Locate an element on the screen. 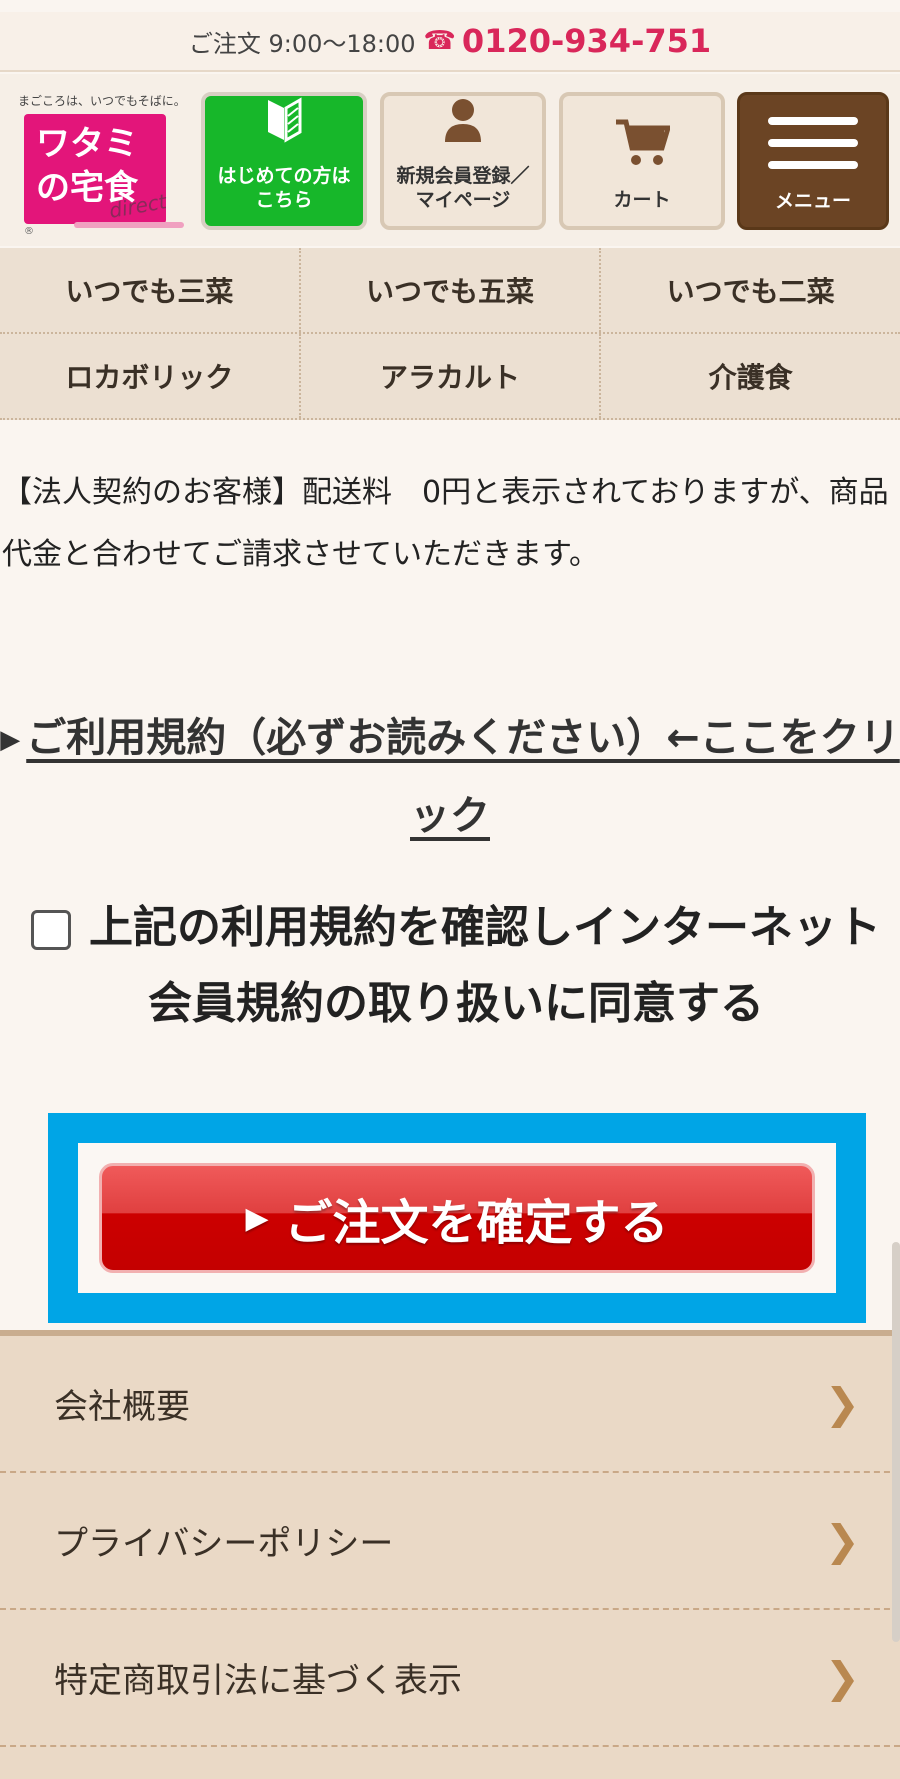 This screenshot has height=1779, width=900. beginners-label: はじめての方は こちら is located at coordinates (284, 188).